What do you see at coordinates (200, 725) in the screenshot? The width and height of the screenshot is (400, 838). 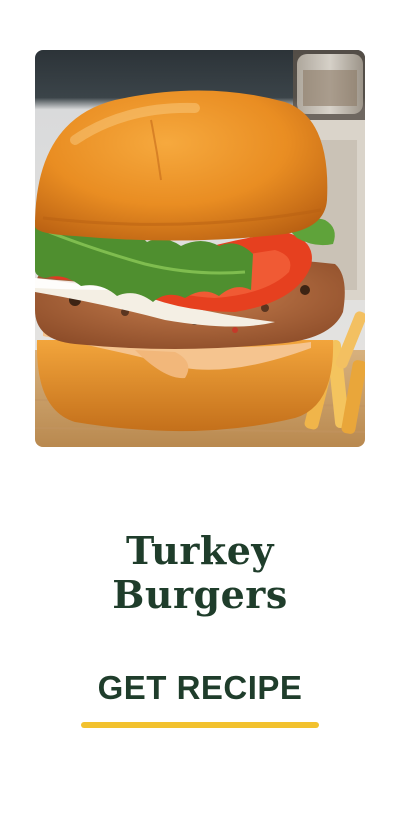 I see `cta-underline` at bounding box center [200, 725].